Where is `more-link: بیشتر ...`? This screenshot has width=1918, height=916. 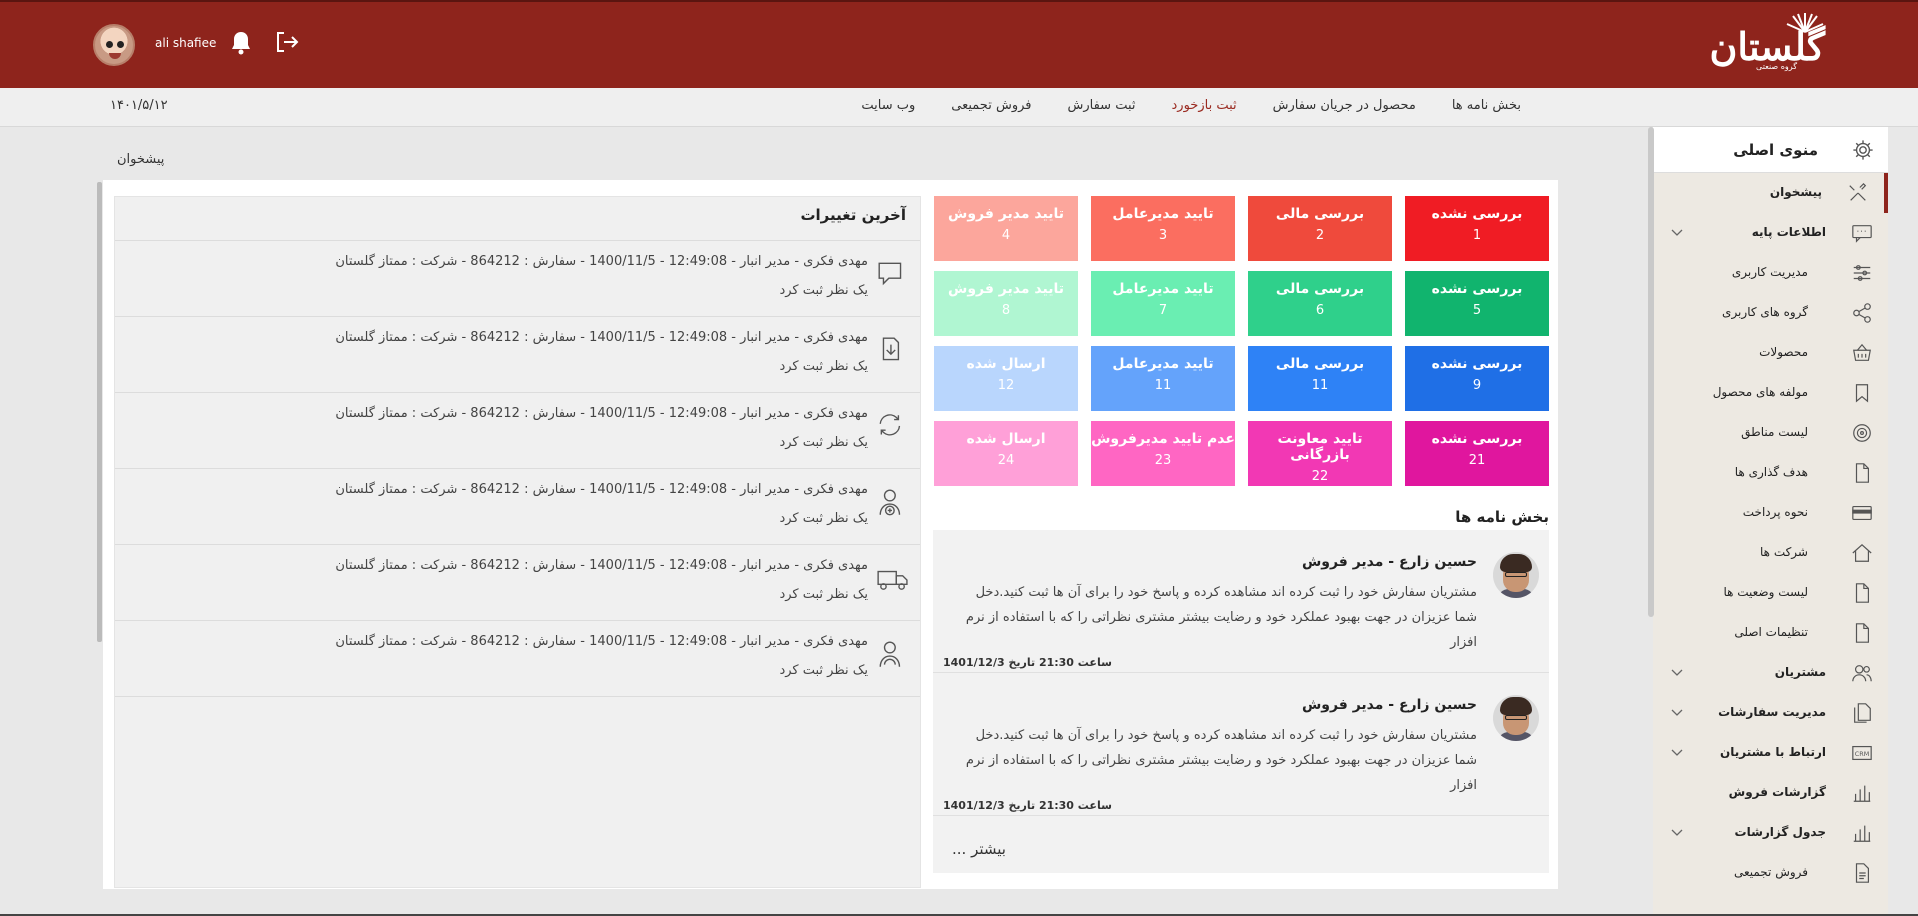 more-link: بیشتر ... is located at coordinates (979, 849).